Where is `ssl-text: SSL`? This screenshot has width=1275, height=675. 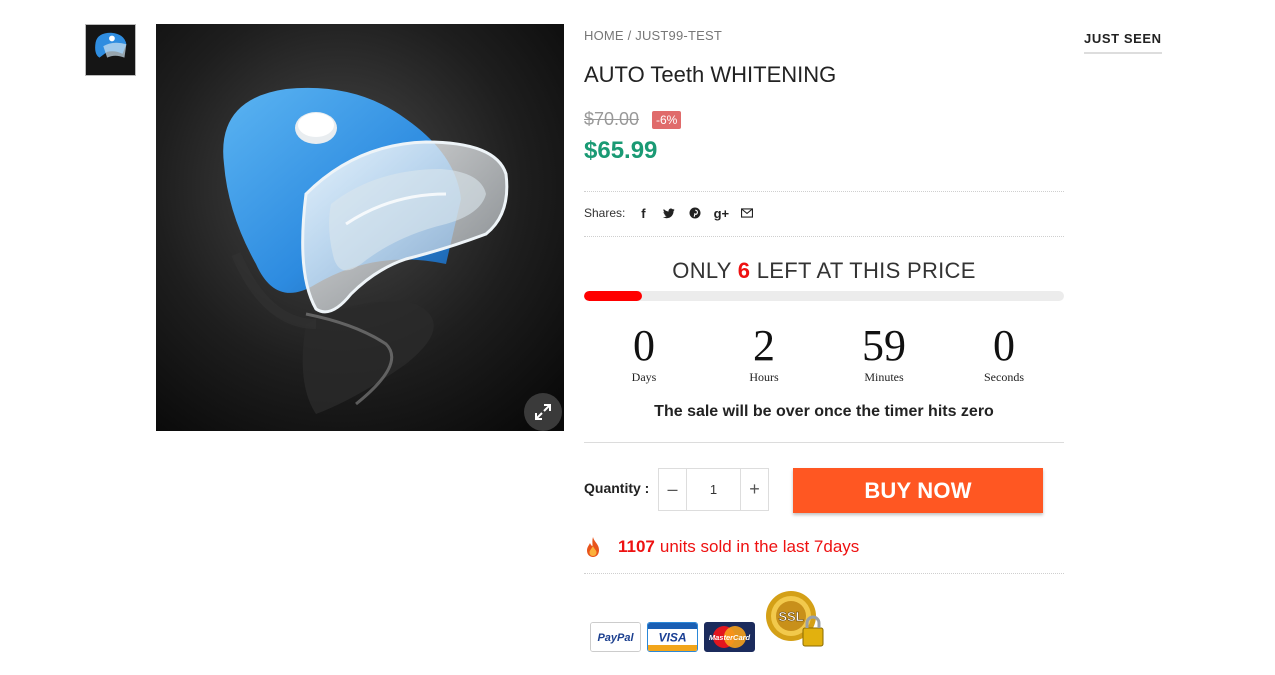 ssl-text: SSL is located at coordinates (790, 616).